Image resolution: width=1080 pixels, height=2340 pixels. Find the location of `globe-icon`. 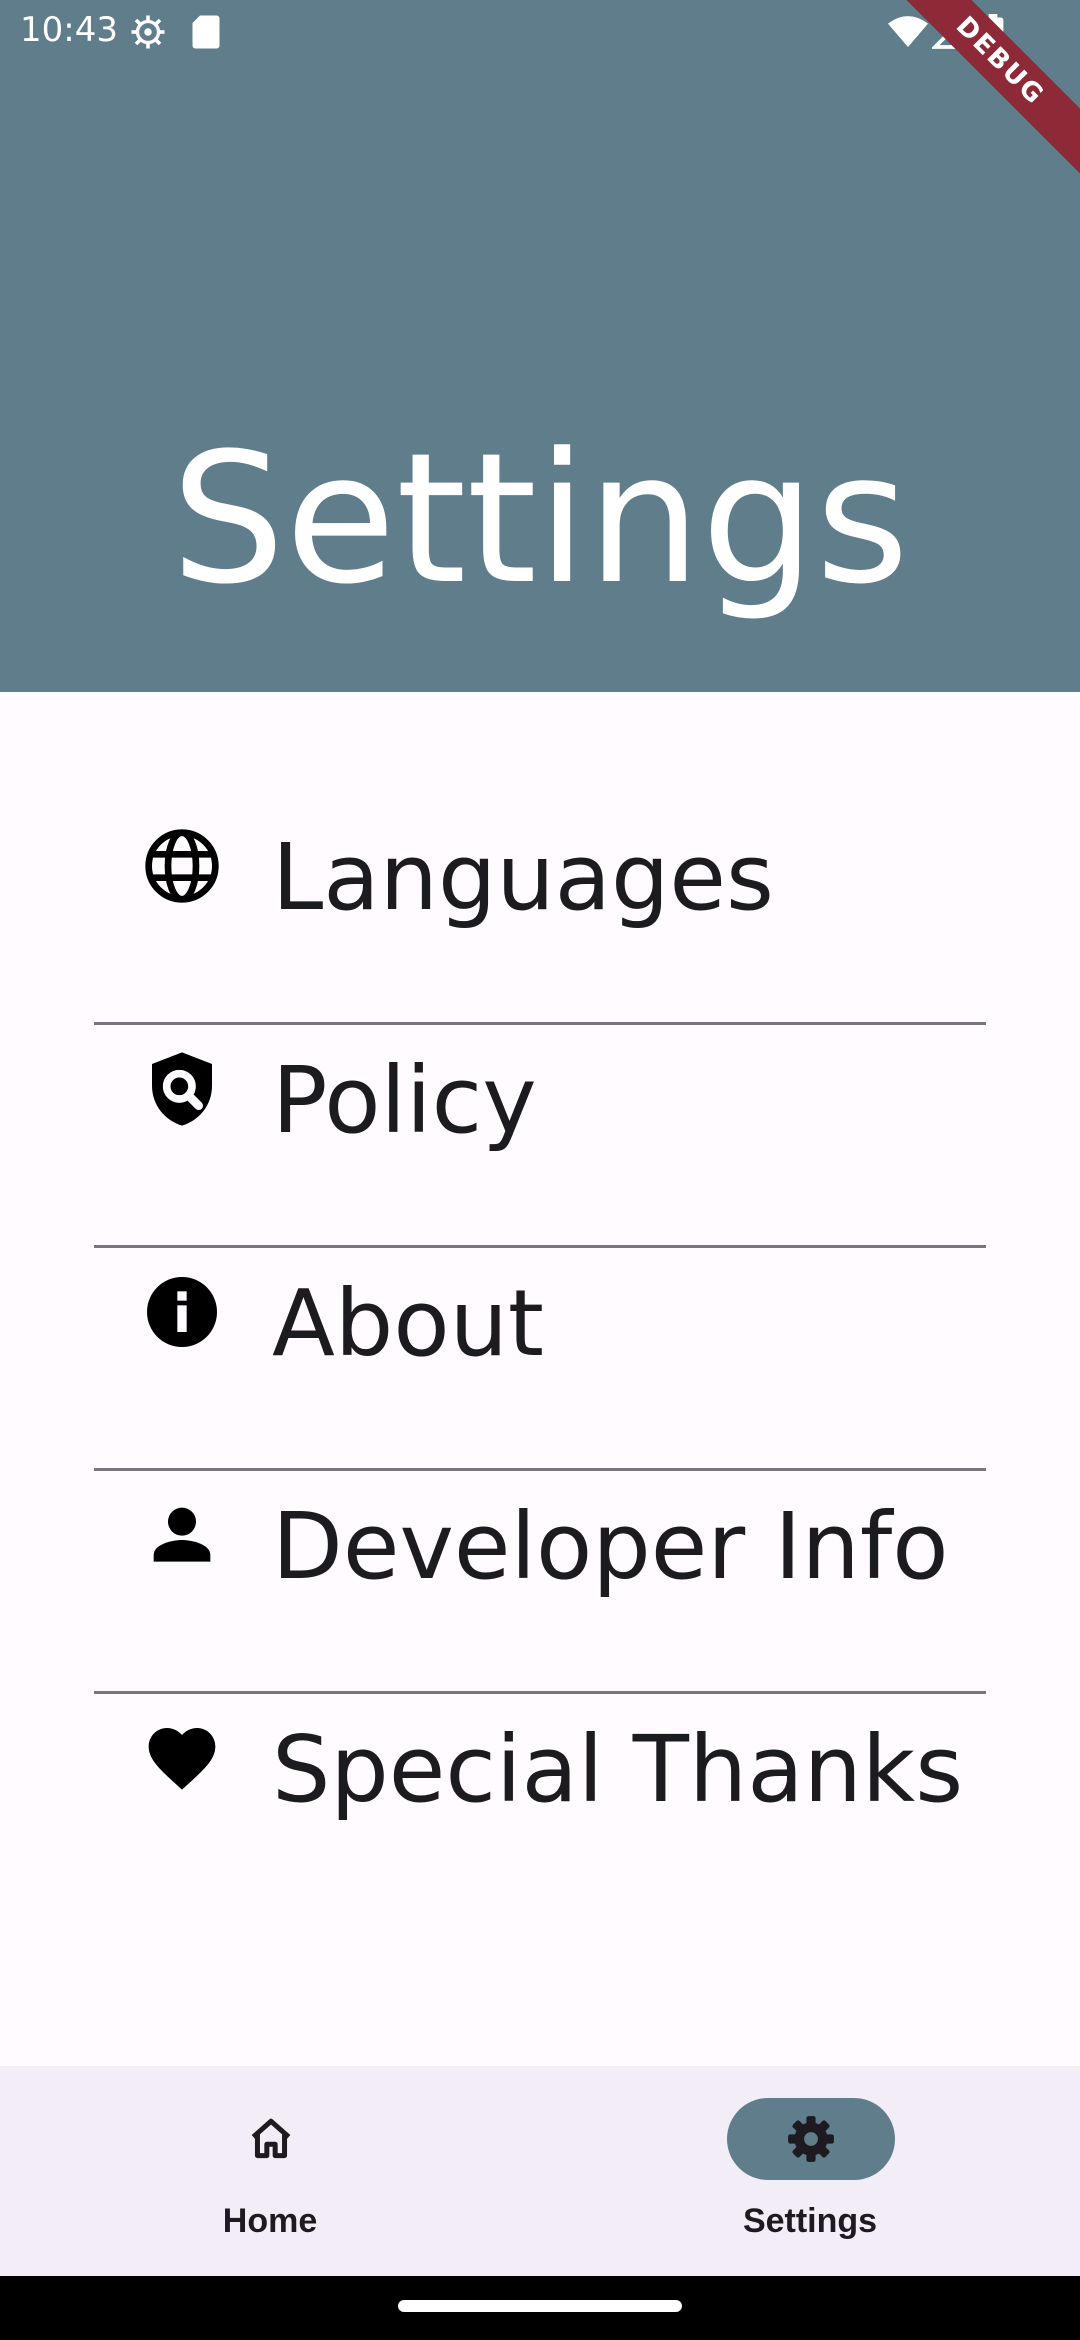

globe-icon is located at coordinates (182, 866).